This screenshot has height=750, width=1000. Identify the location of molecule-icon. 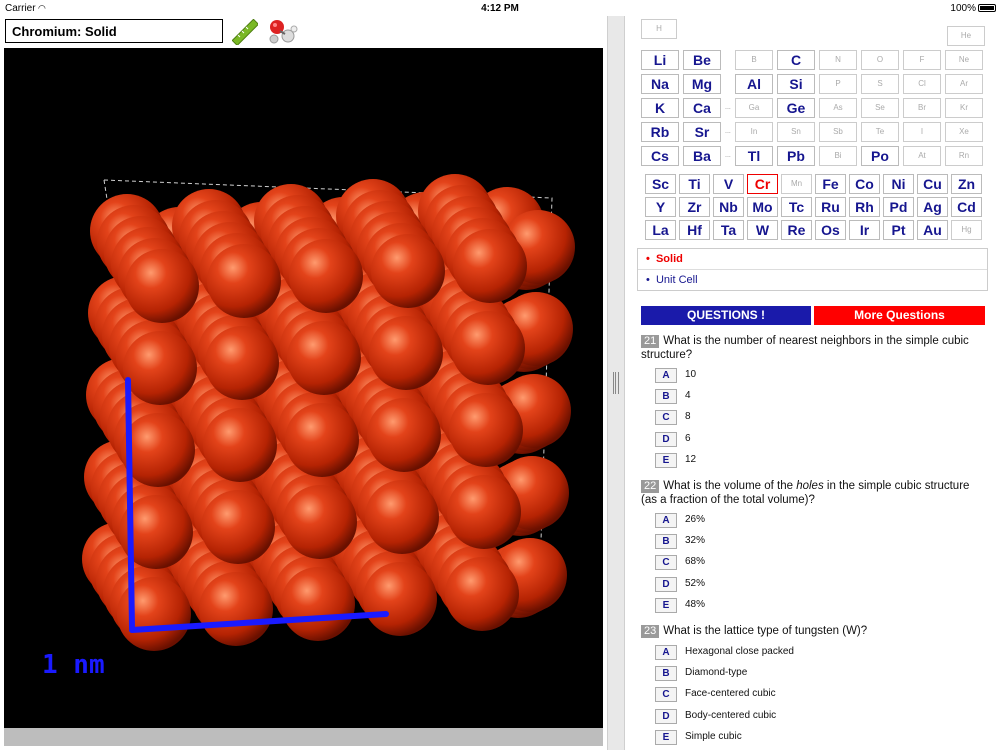
(282, 32).